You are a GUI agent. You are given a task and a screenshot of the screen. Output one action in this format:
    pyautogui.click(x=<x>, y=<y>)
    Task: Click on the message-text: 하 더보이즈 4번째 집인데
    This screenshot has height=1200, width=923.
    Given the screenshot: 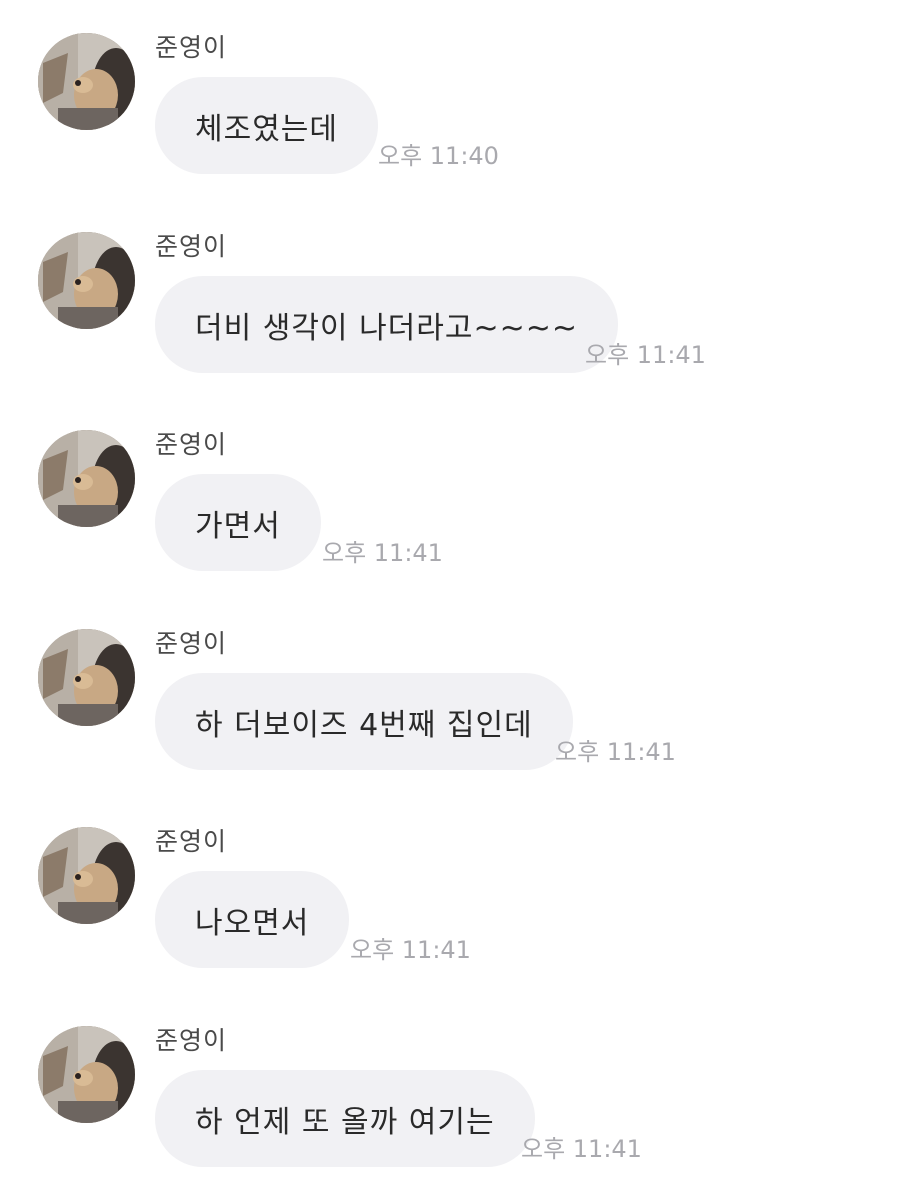 What is the action you would take?
    pyautogui.click(x=364, y=725)
    